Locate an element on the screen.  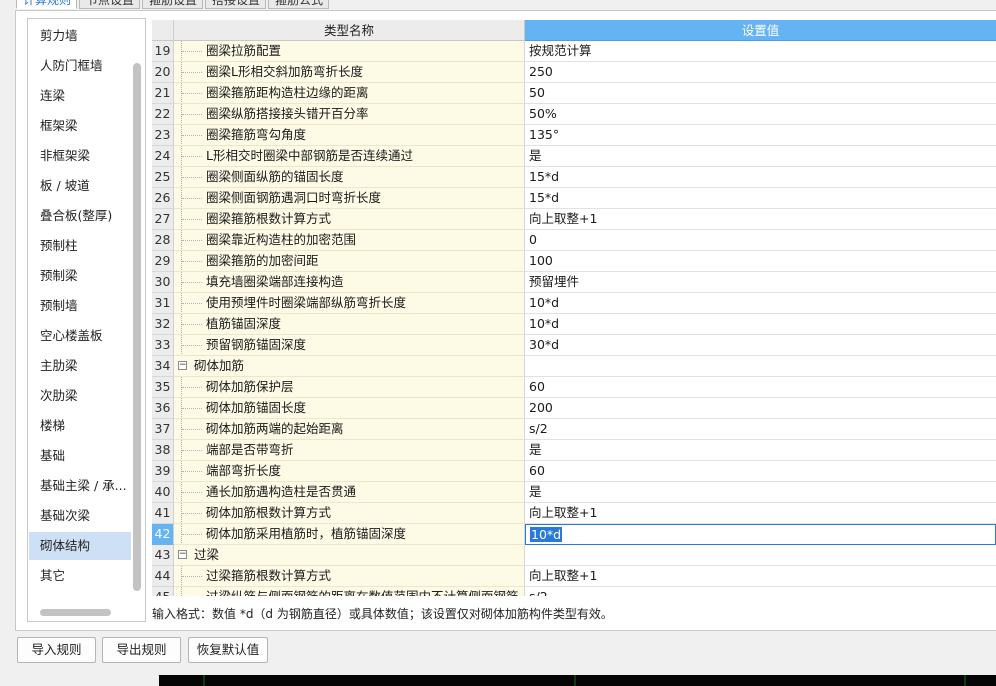
sidebar-item: 次肋梁 is located at coordinates (80, 396).